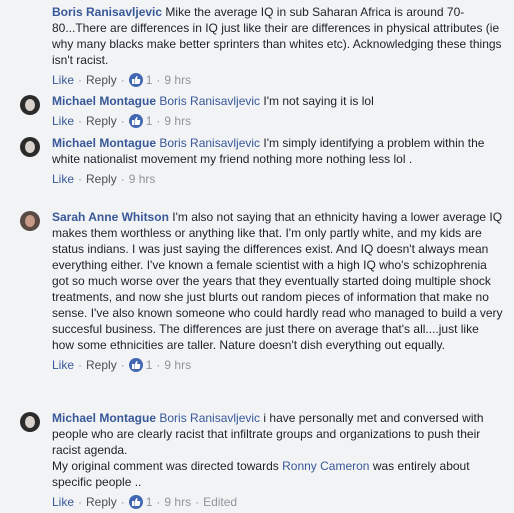  Describe the element at coordinates (107, 12) in the screenshot. I see `comment-author: Boris Ranisavljevic` at that location.